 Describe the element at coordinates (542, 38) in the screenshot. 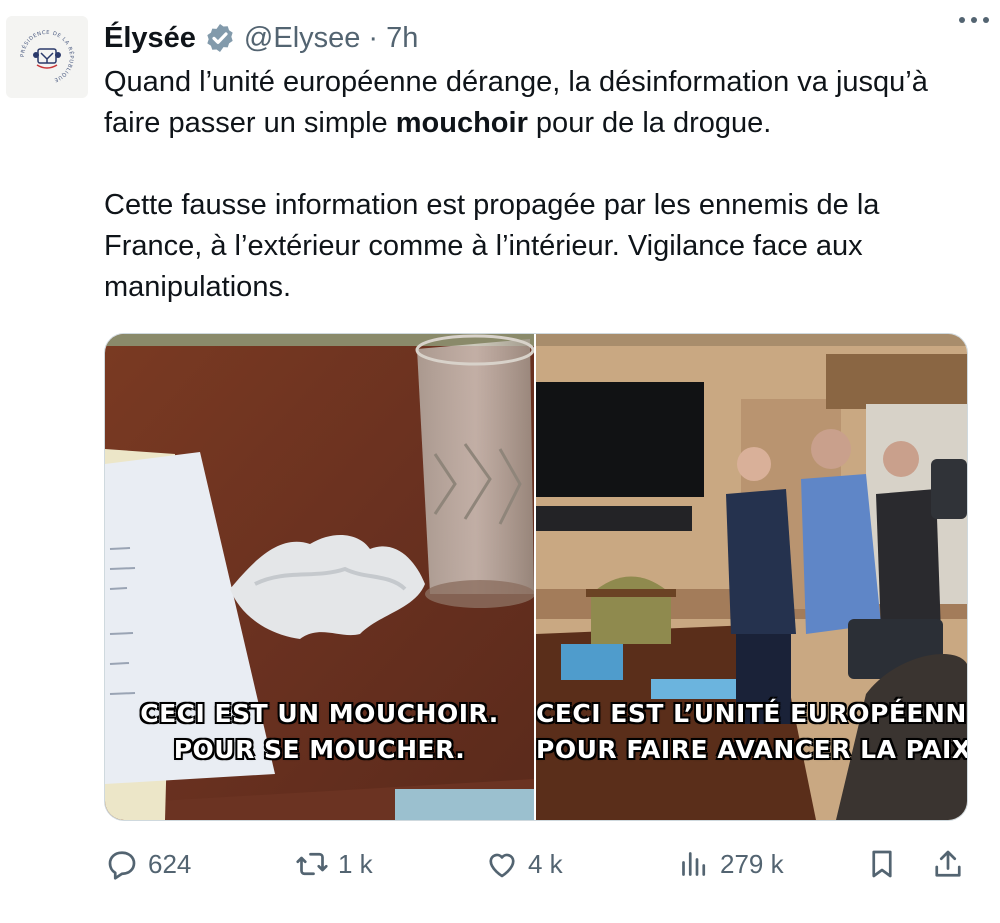

I see `tweet-header: Élysée @Elysee · 7h` at that location.